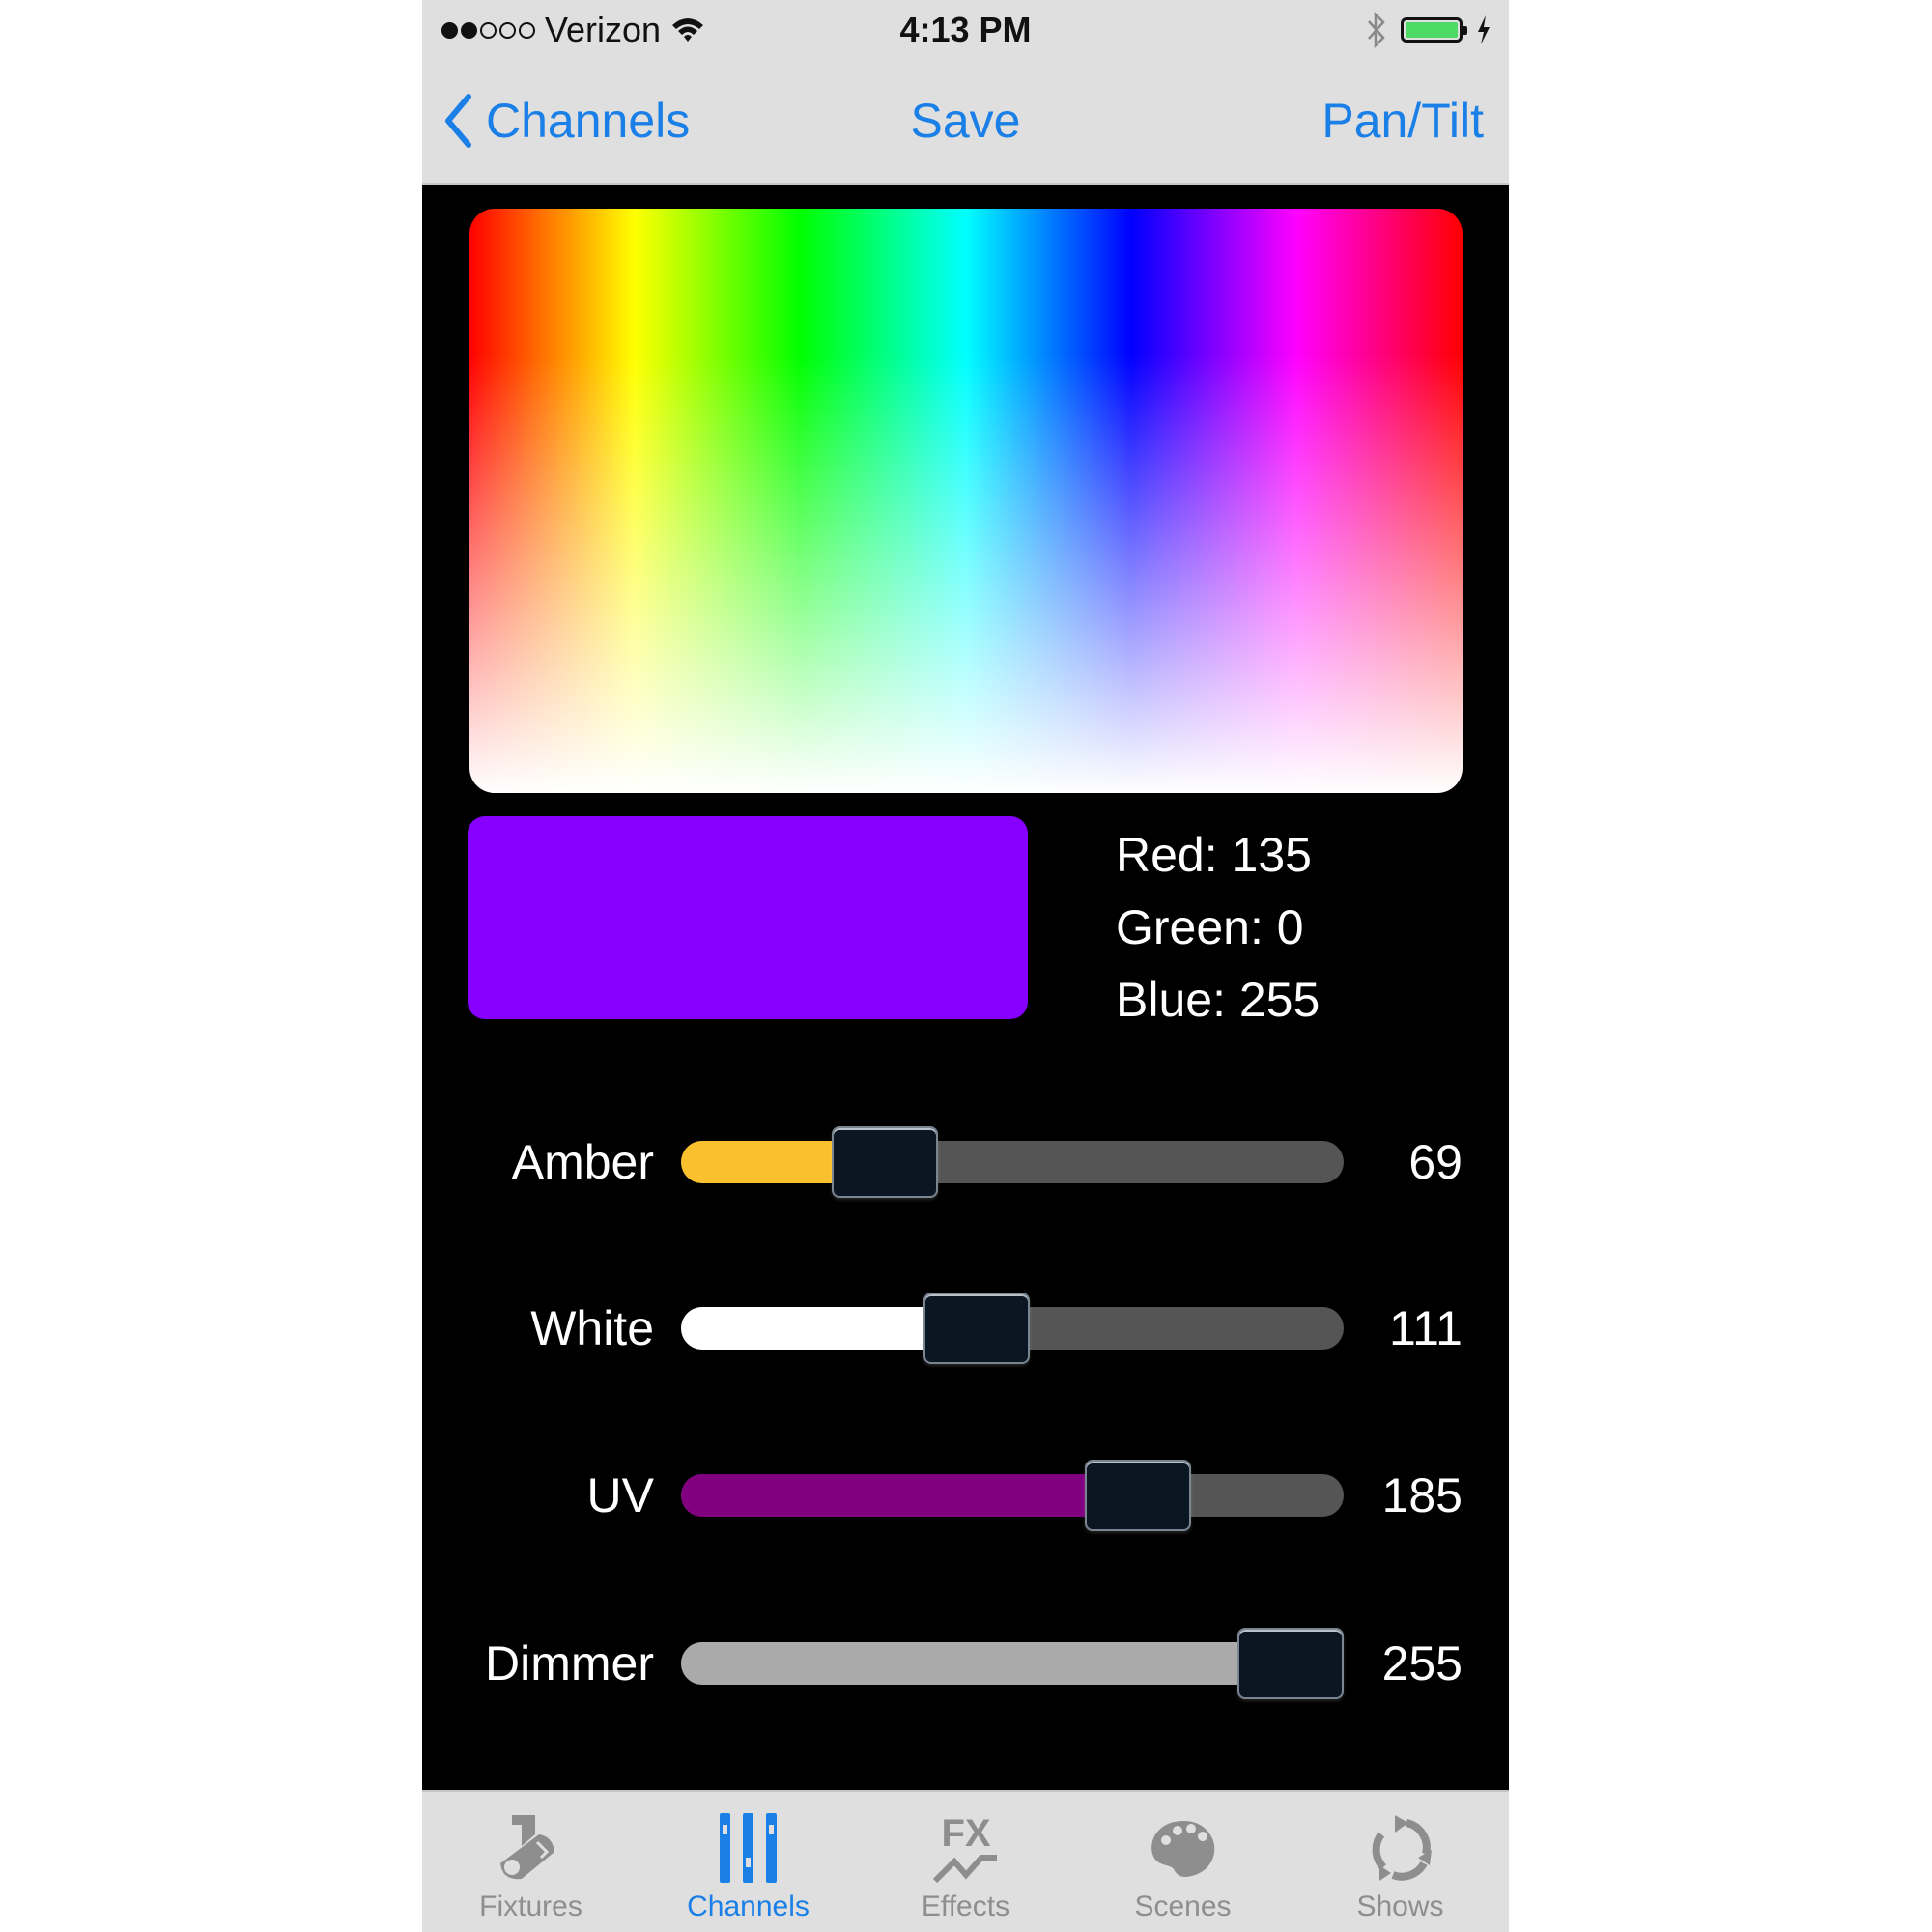  Describe the element at coordinates (1434, 30) in the screenshot. I see `battery-icon` at that location.